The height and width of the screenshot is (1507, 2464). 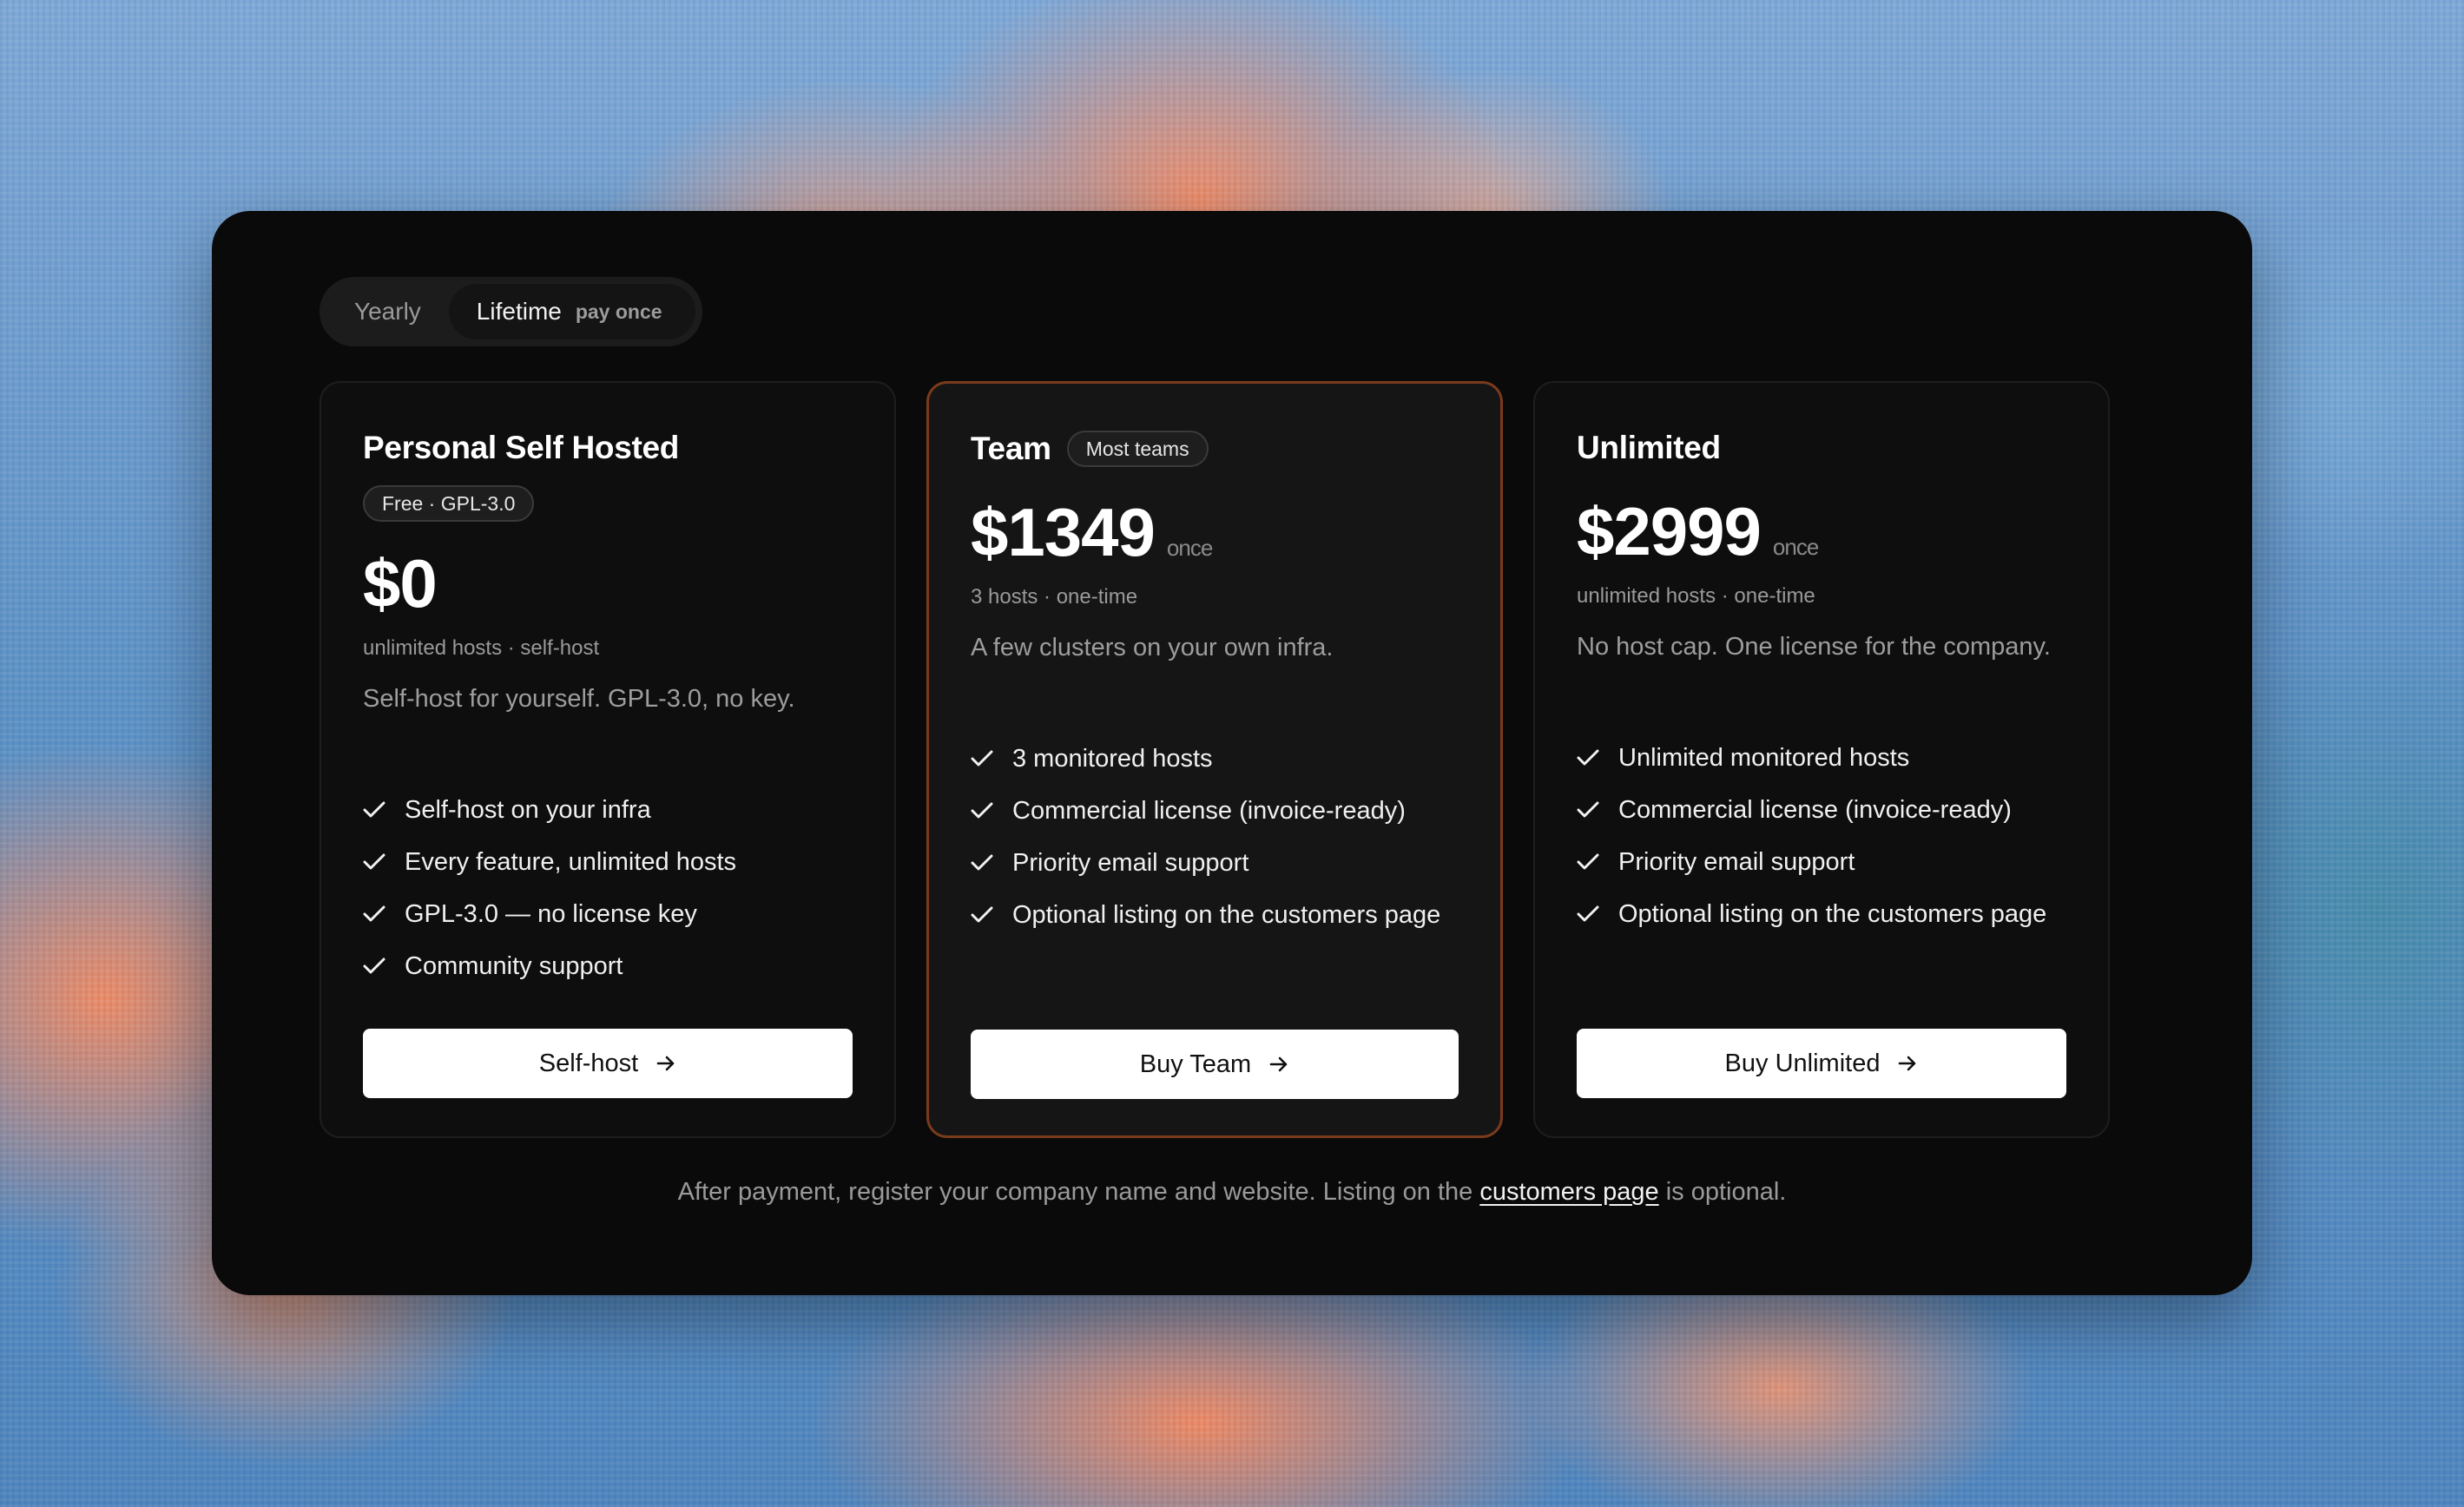 I want to click on toggle-lifetime-label: Lifetime, so click(x=519, y=311).